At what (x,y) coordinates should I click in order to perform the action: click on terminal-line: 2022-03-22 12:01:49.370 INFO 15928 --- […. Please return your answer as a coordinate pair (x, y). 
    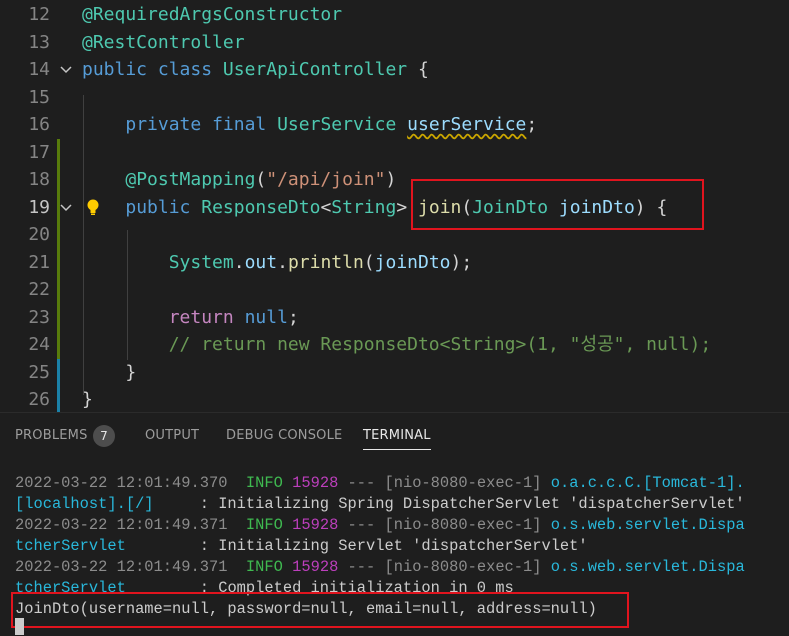
    Looking at the image, I should click on (400, 483).